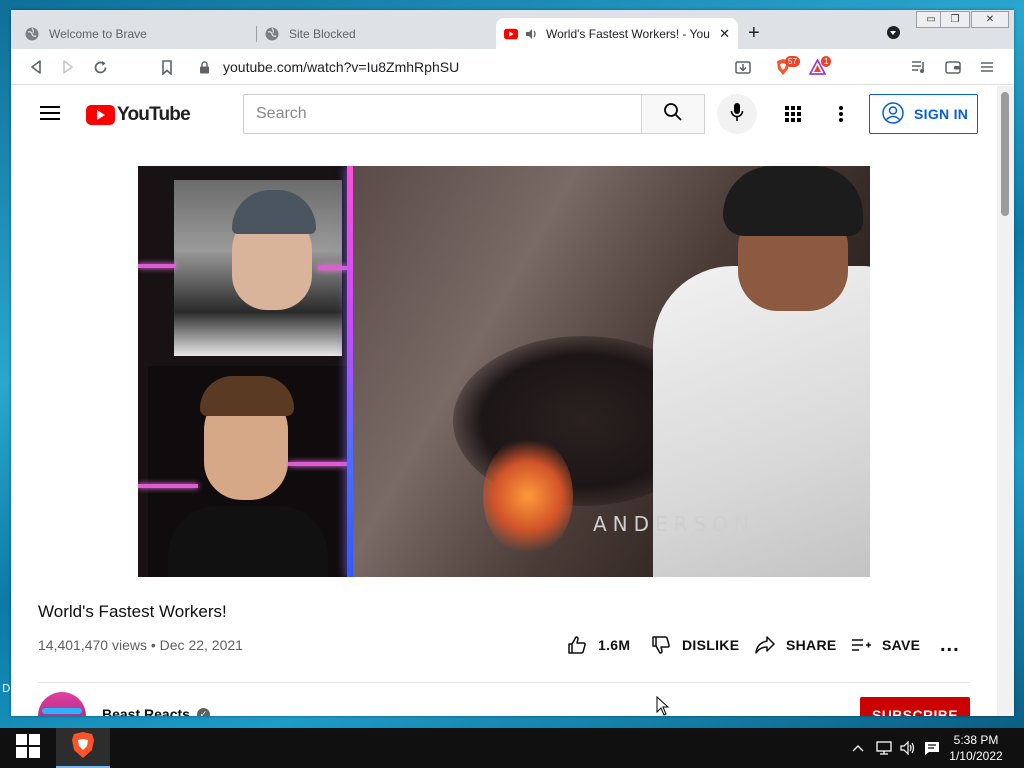 The width and height of the screenshot is (1024, 768). I want to click on reaction-cam-top, so click(258, 268).